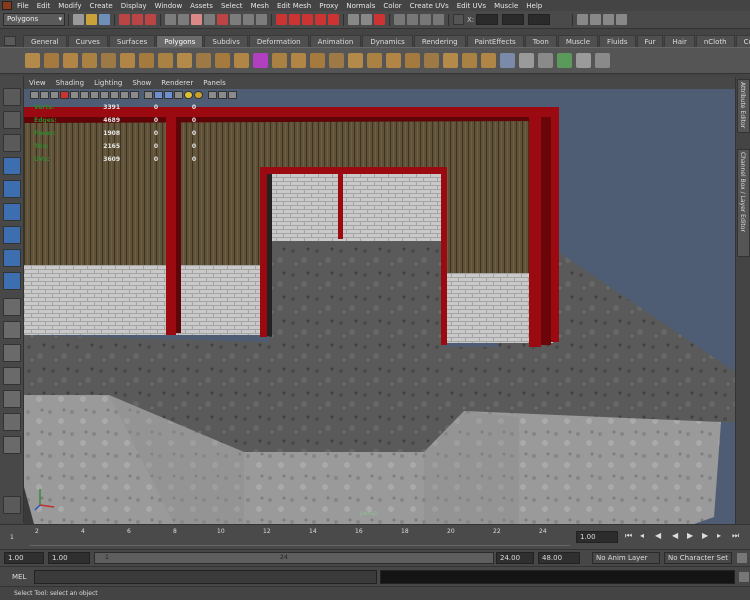  Describe the element at coordinates (37, 83) in the screenshot. I see `panel-menu-view: View` at that location.